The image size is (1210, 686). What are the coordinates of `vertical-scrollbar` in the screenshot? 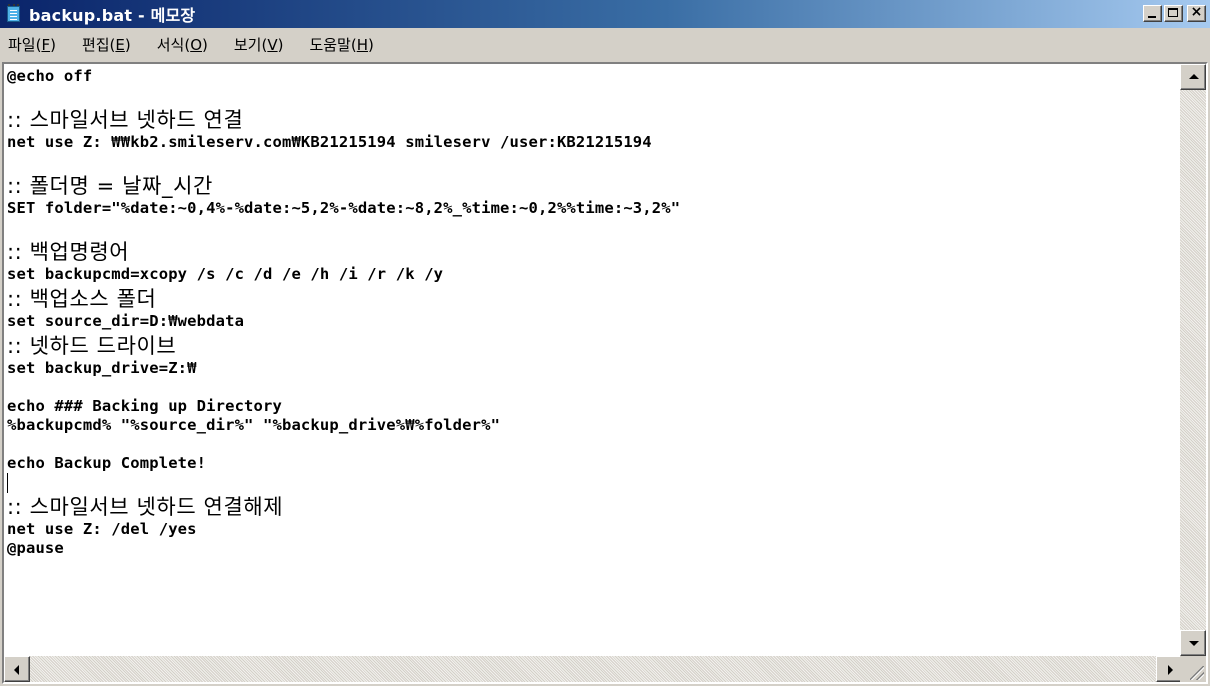 It's located at (1193, 360).